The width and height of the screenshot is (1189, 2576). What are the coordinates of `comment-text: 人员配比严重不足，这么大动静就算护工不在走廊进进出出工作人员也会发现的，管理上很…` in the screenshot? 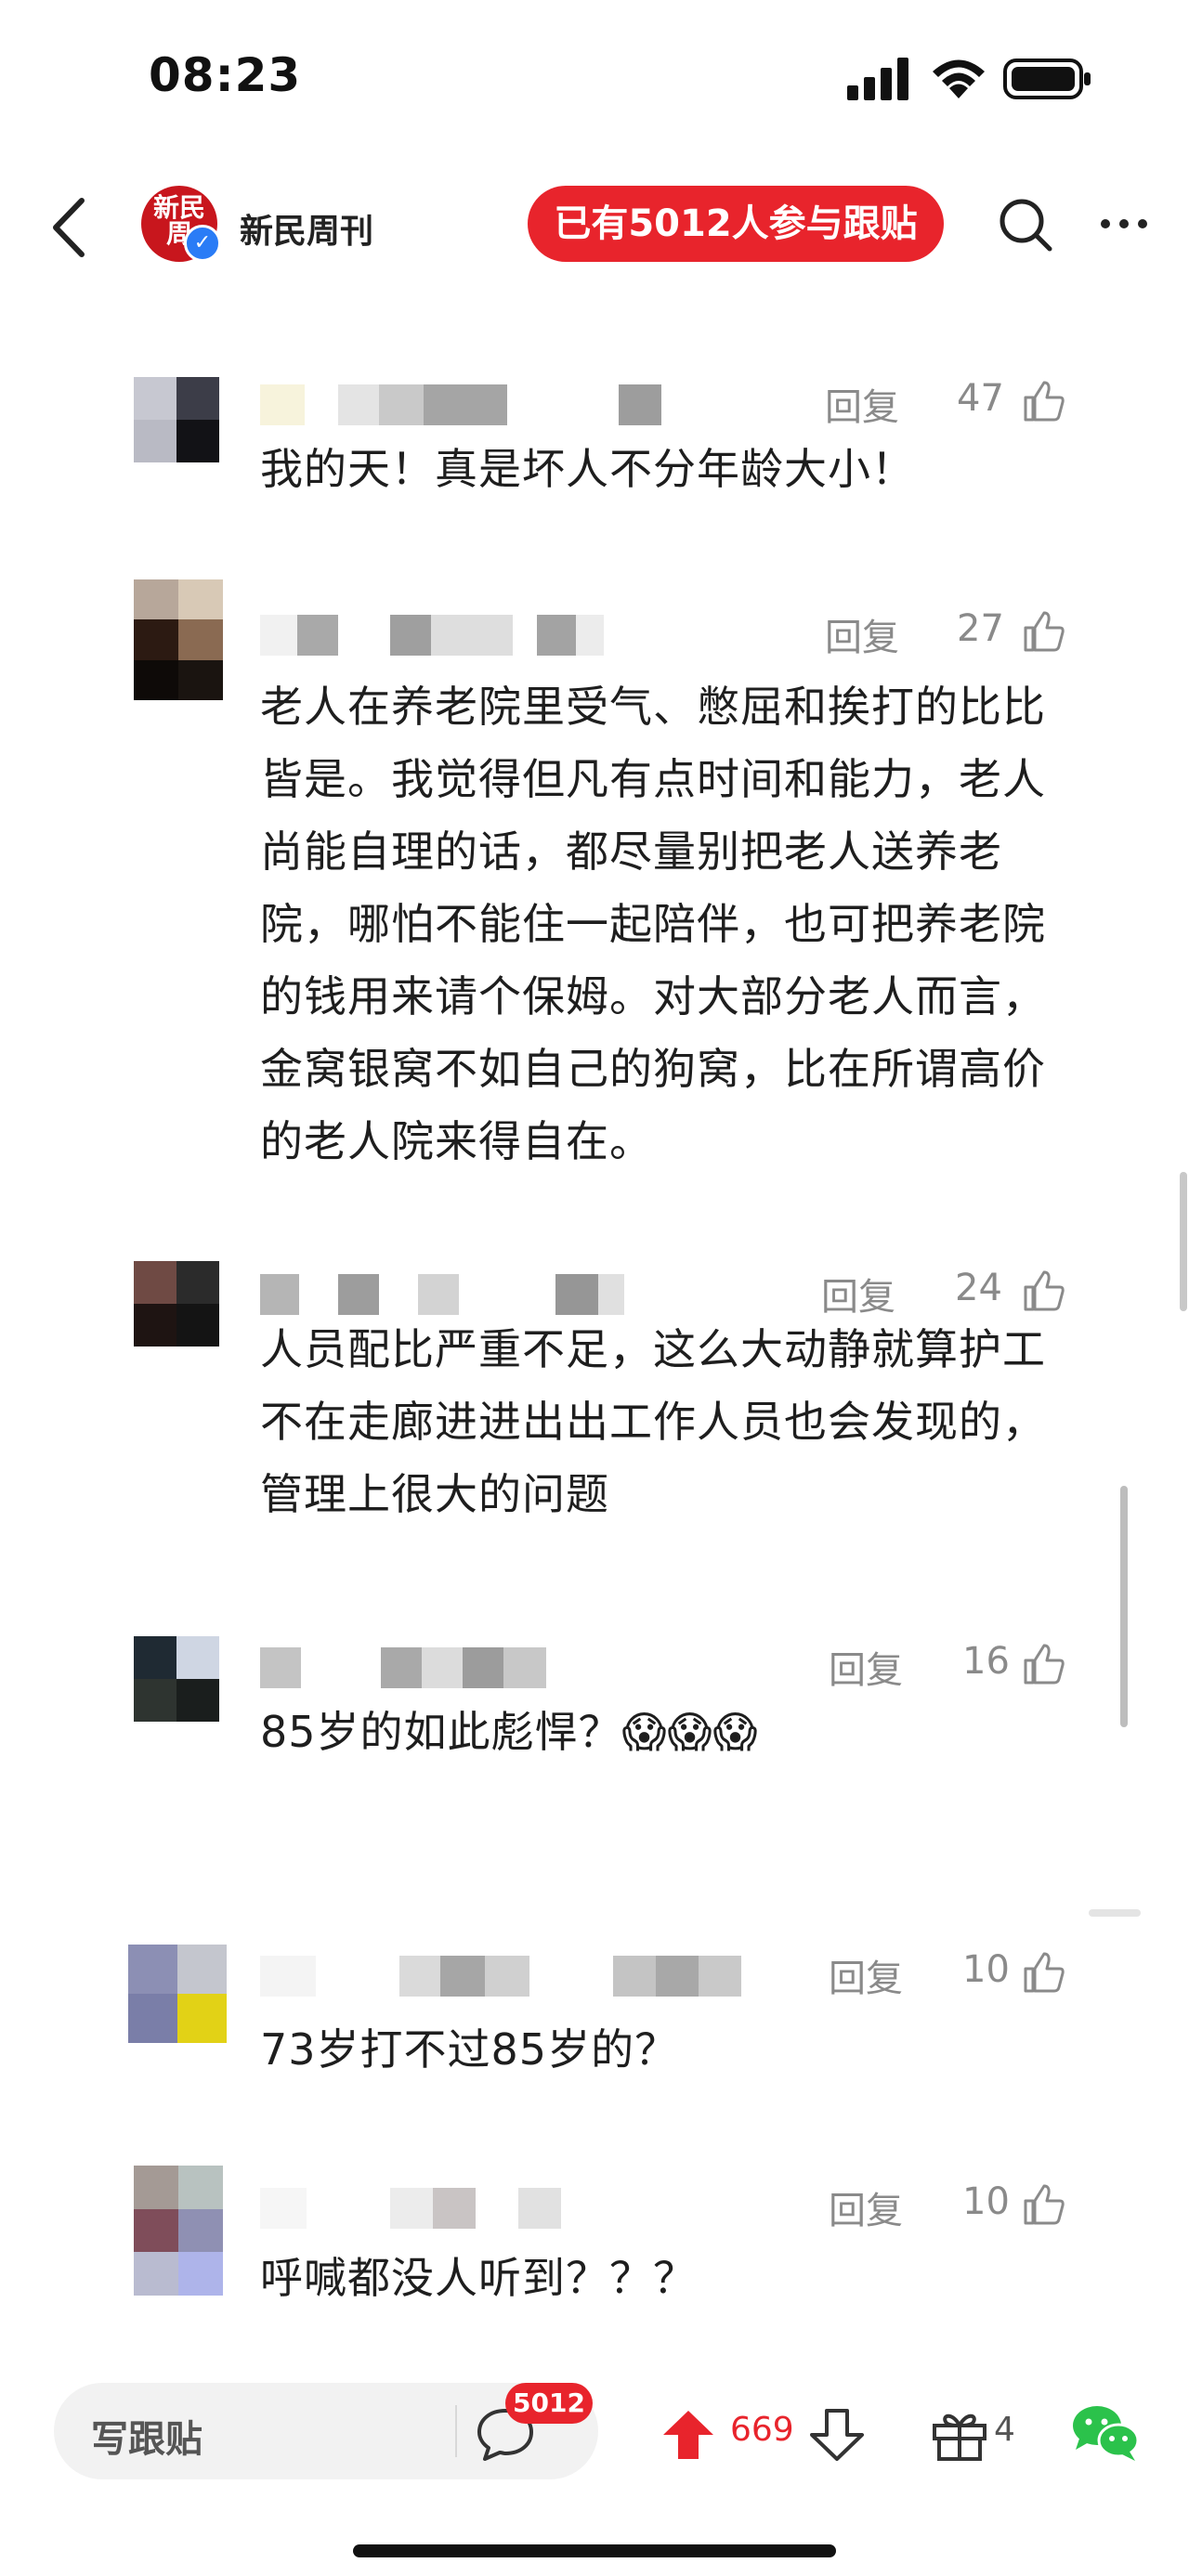 It's located at (653, 1421).